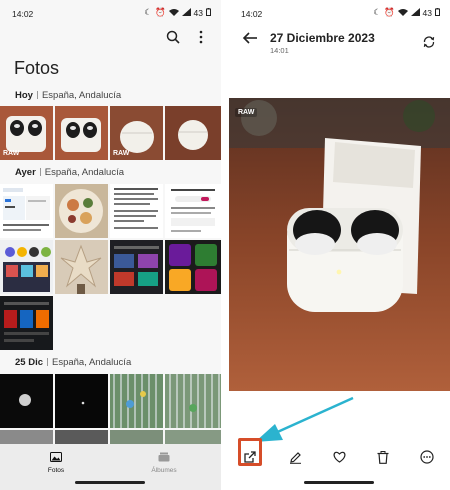 The width and height of the screenshot is (450, 490). Describe the element at coordinates (225, 245) in the screenshot. I see `screen-divider` at that location.